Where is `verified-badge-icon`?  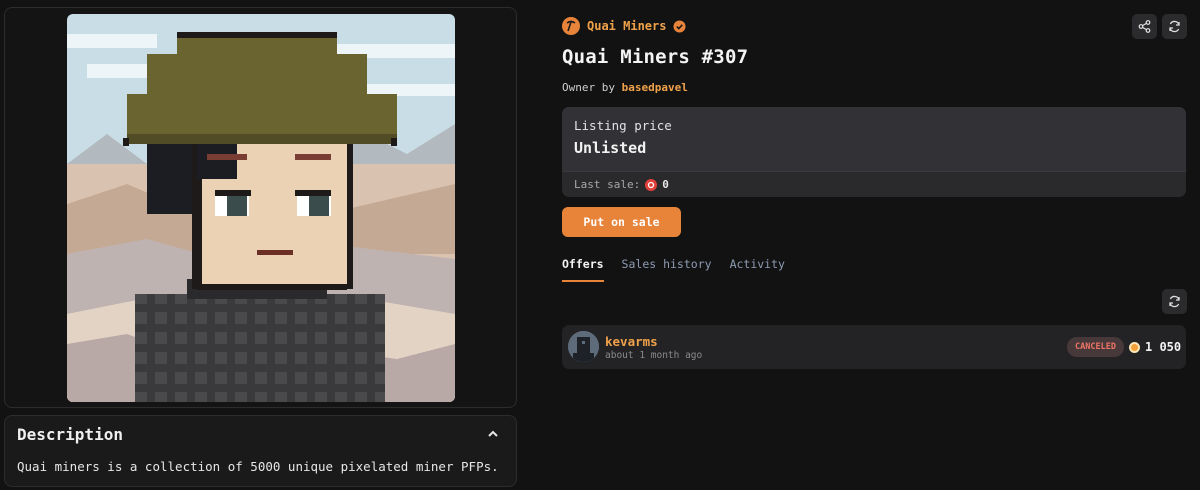
verified-badge-icon is located at coordinates (679, 26).